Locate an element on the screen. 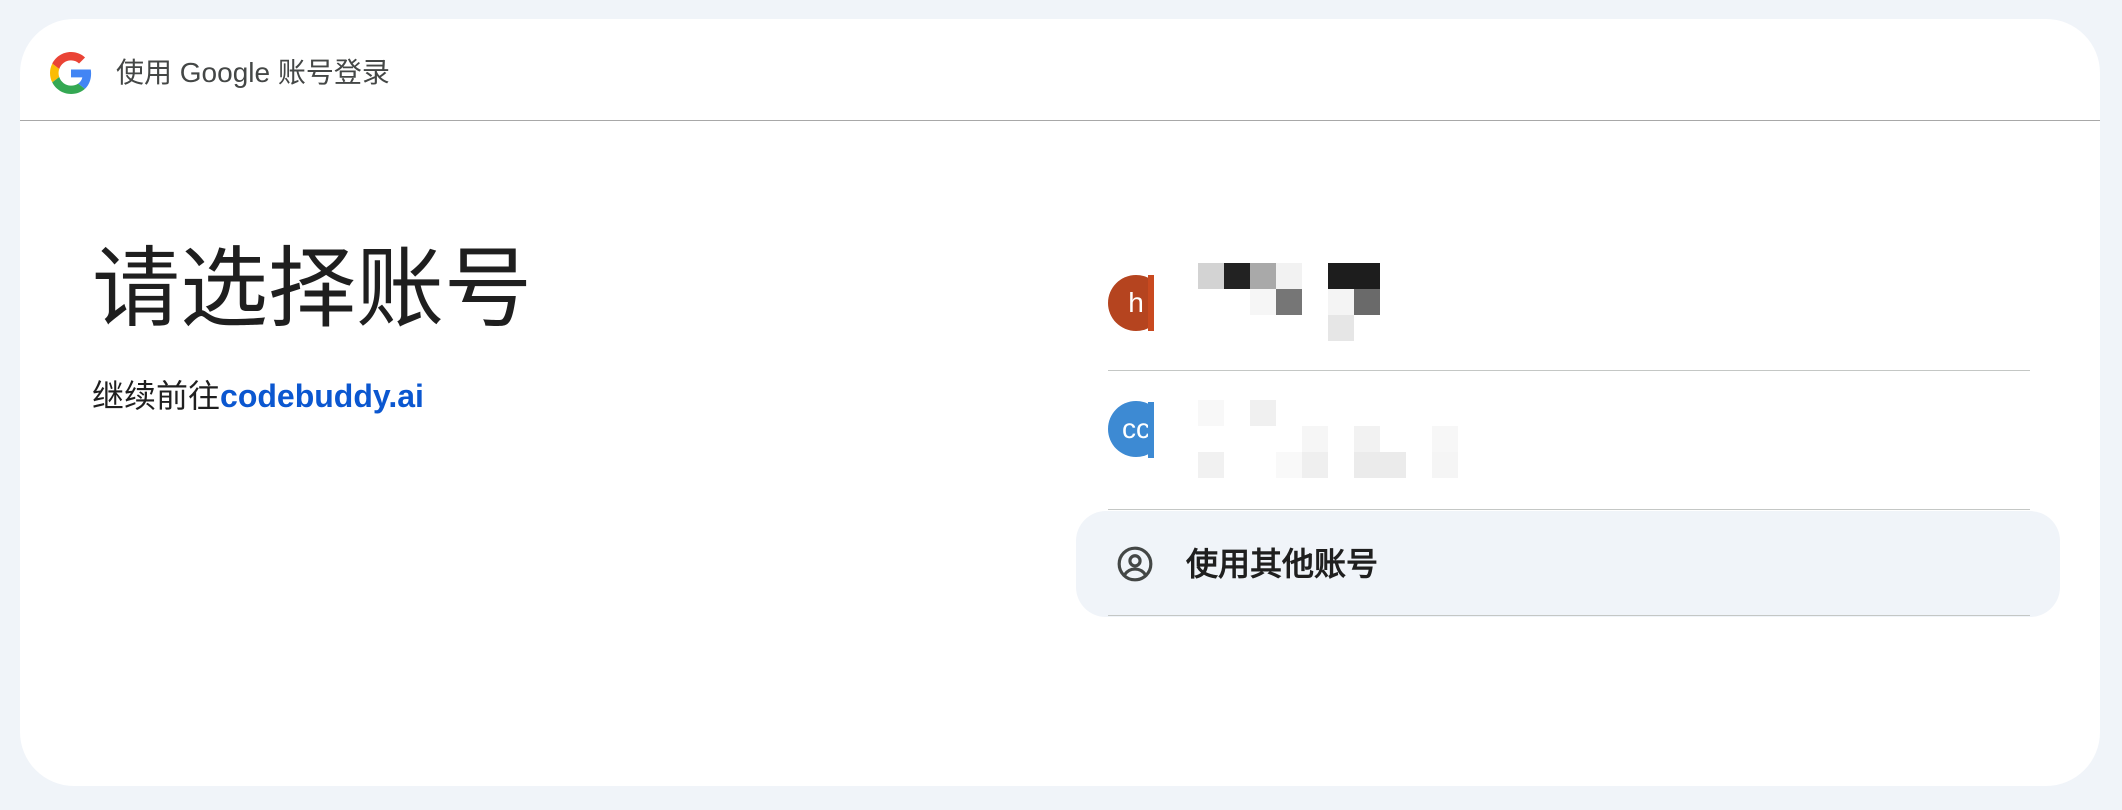 This screenshot has height=810, width=2122. app-link: codebuddy.ai is located at coordinates (322, 396).